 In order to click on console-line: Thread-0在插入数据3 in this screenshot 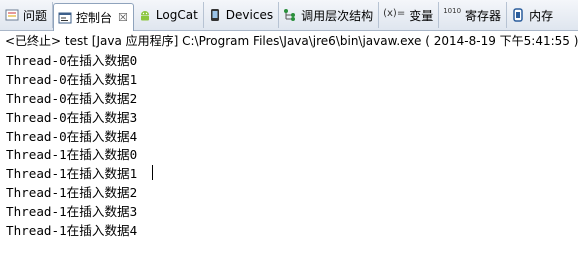, I will do `click(72, 117)`.